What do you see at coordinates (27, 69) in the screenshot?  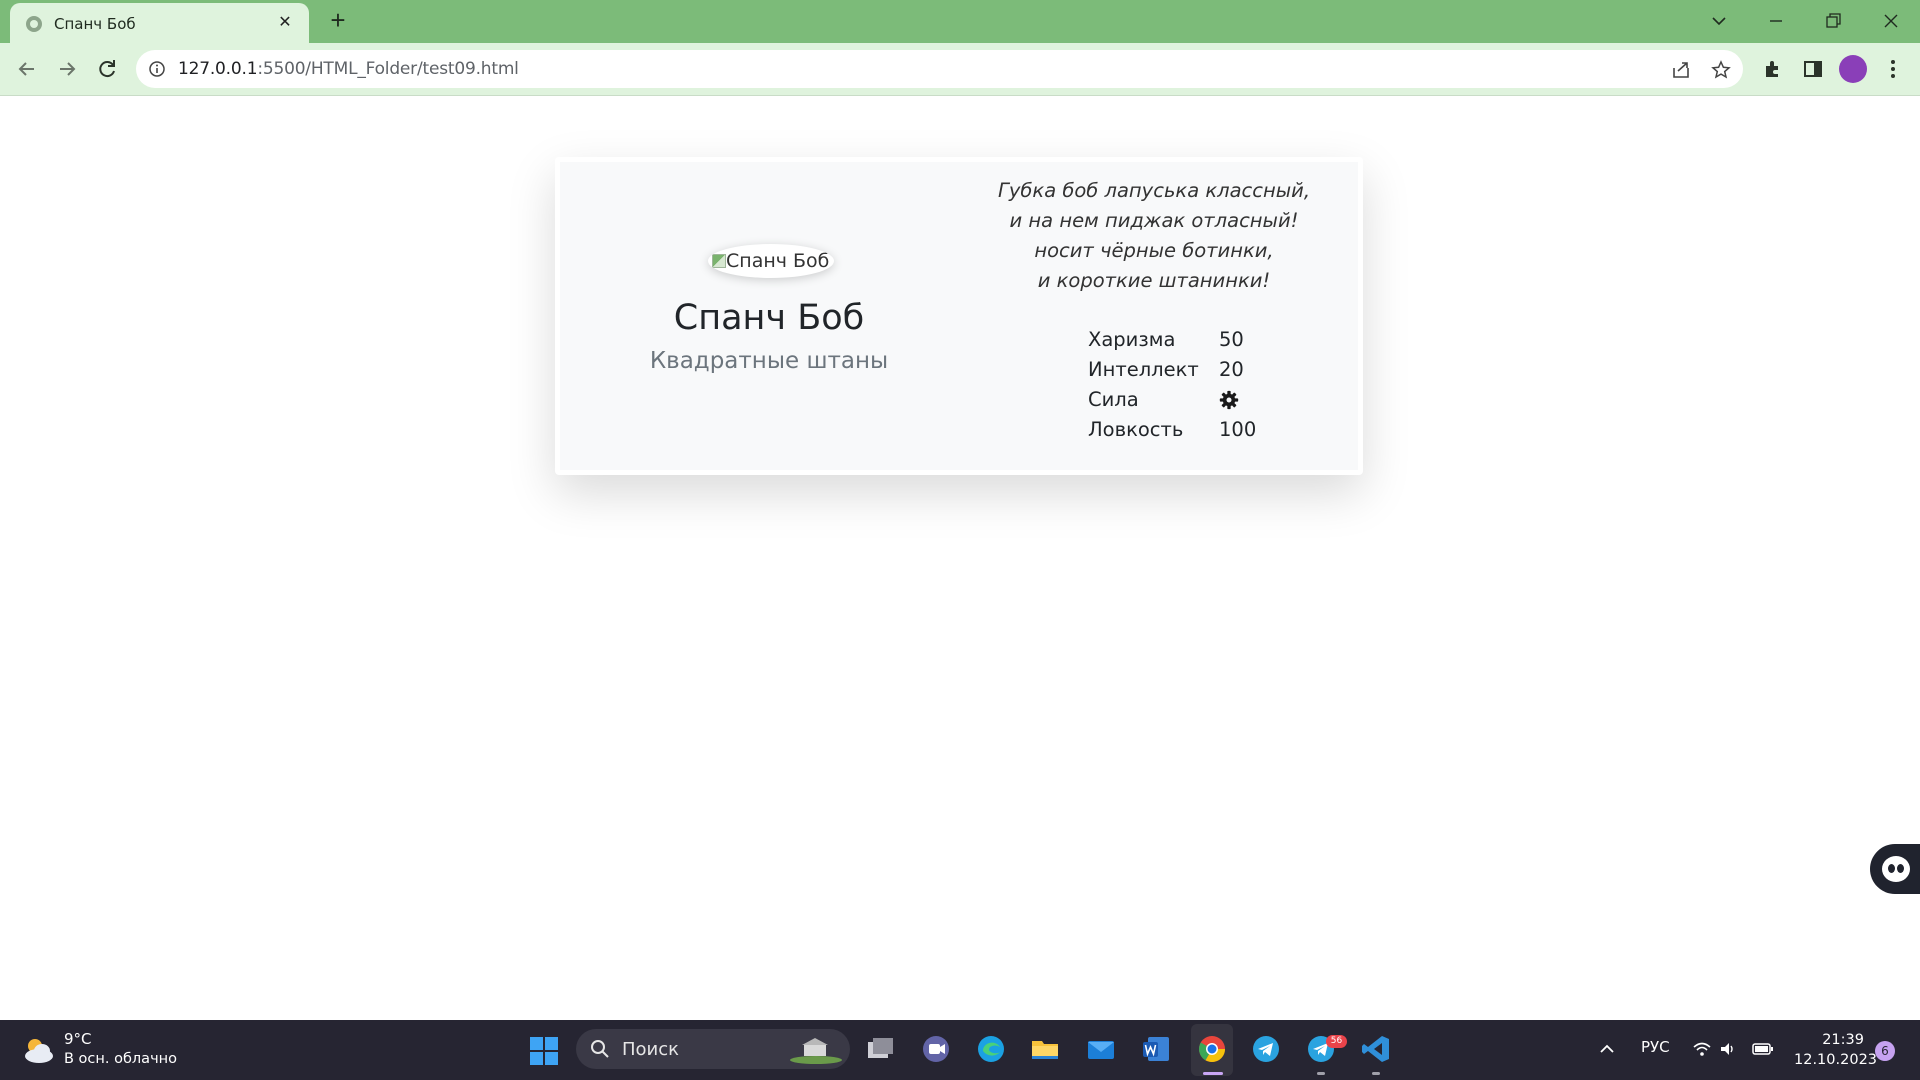 I see `back-icon` at bounding box center [27, 69].